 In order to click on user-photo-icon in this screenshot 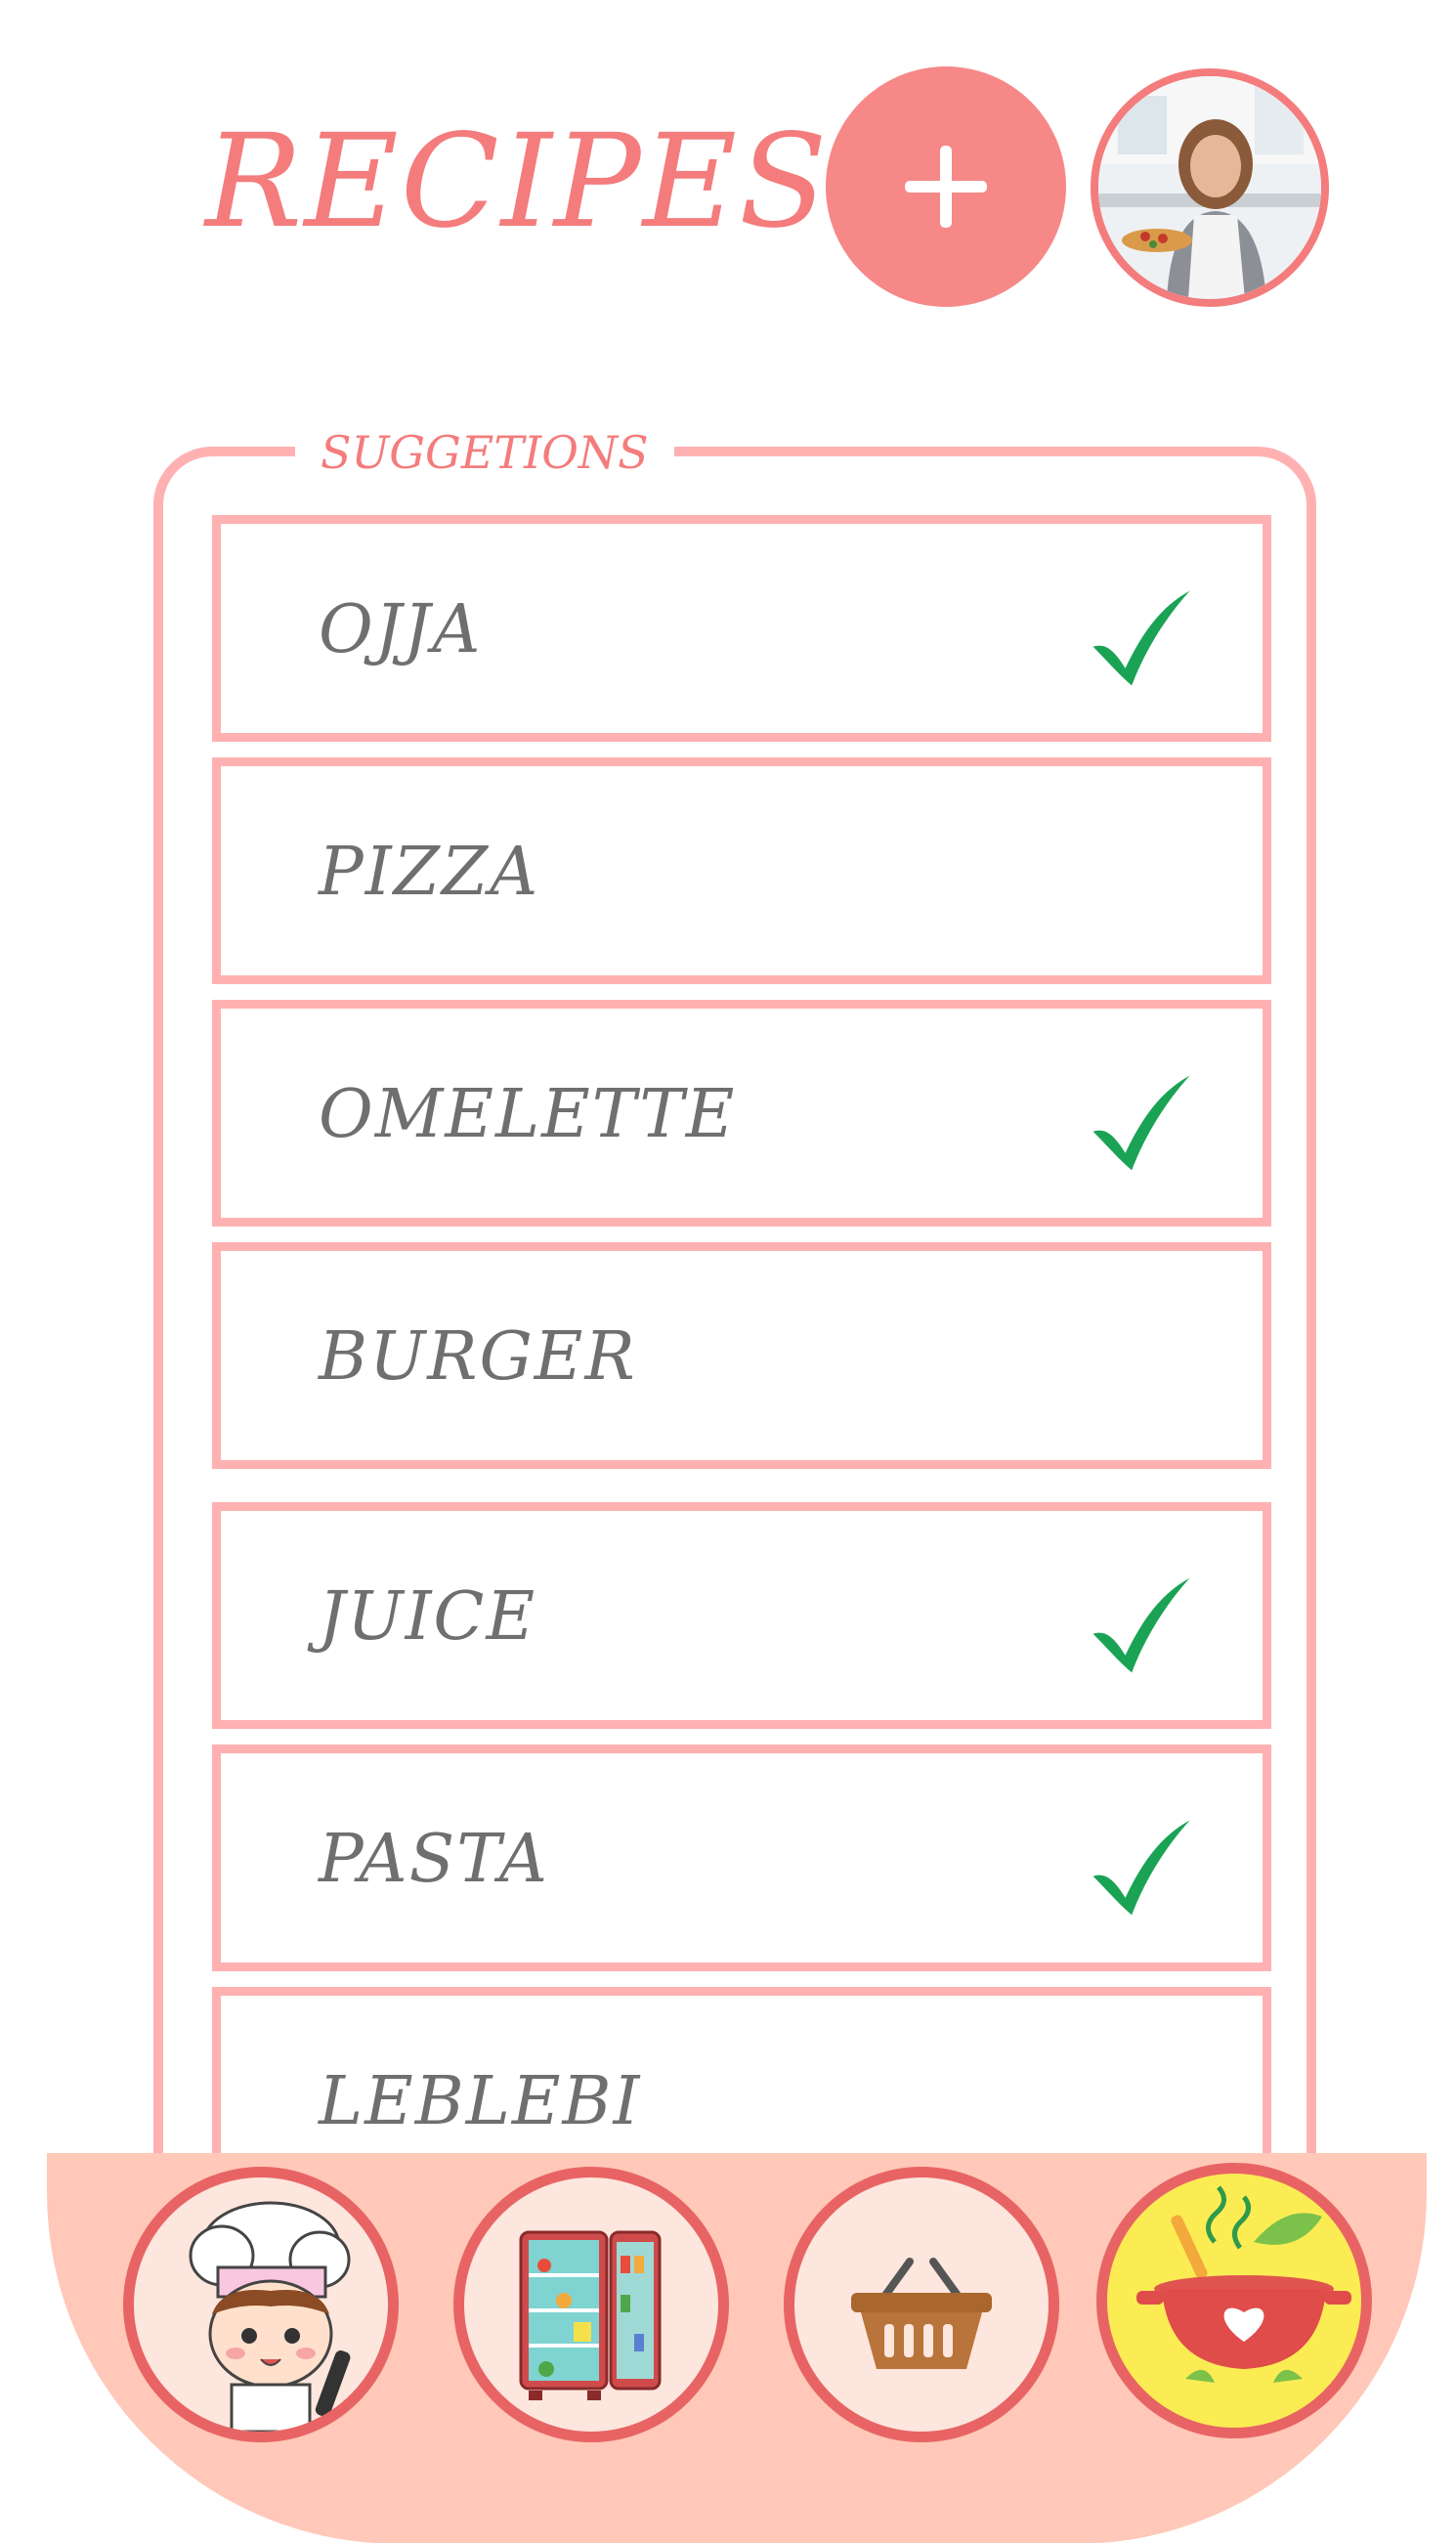, I will do `click(1209, 187)`.